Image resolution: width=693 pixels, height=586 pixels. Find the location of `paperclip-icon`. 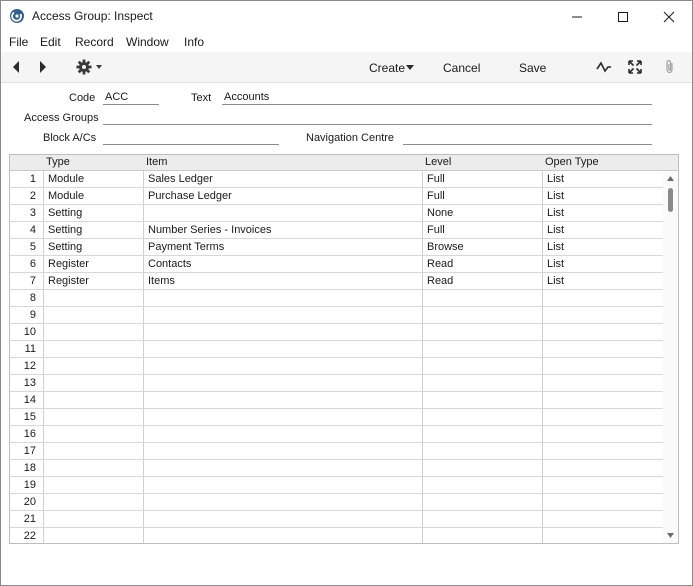

paperclip-icon is located at coordinates (669, 67).